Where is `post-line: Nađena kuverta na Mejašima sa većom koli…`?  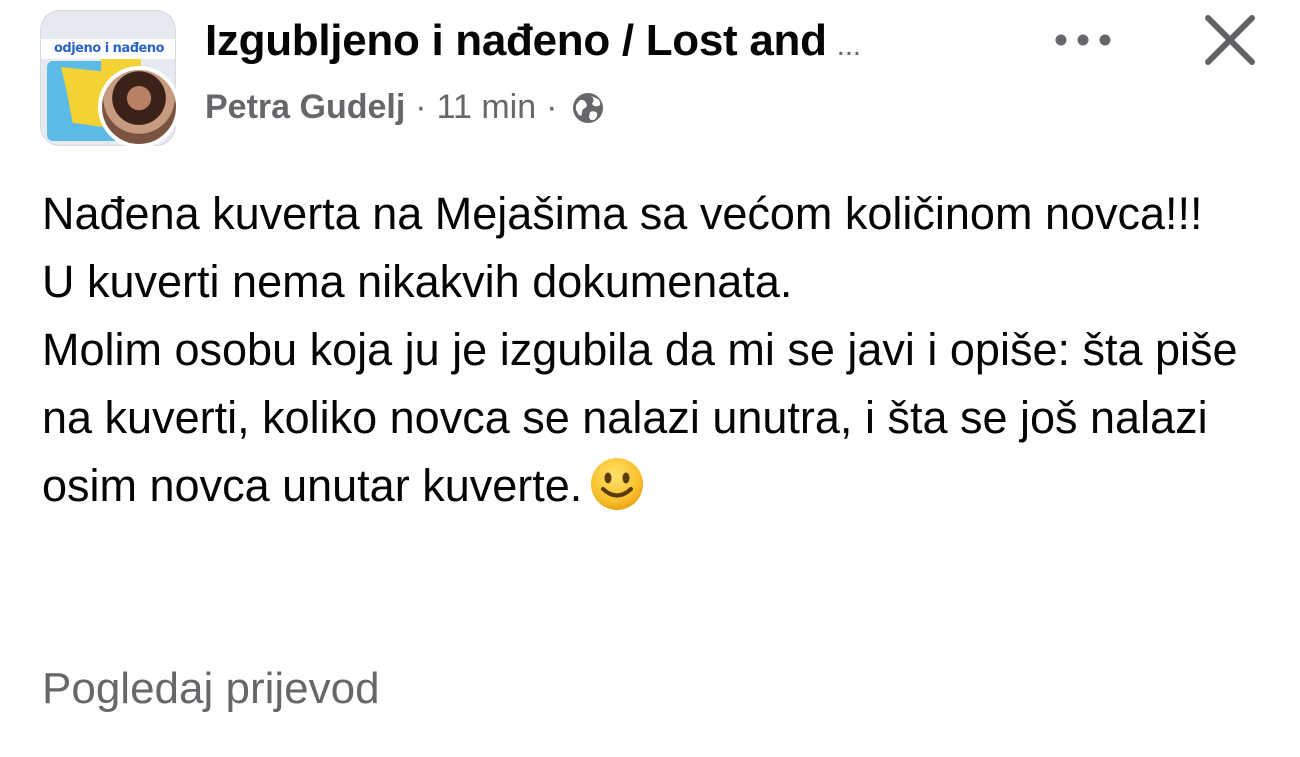
post-line: Nađena kuverta na Mejašima sa većom koli… is located at coordinates (622, 213).